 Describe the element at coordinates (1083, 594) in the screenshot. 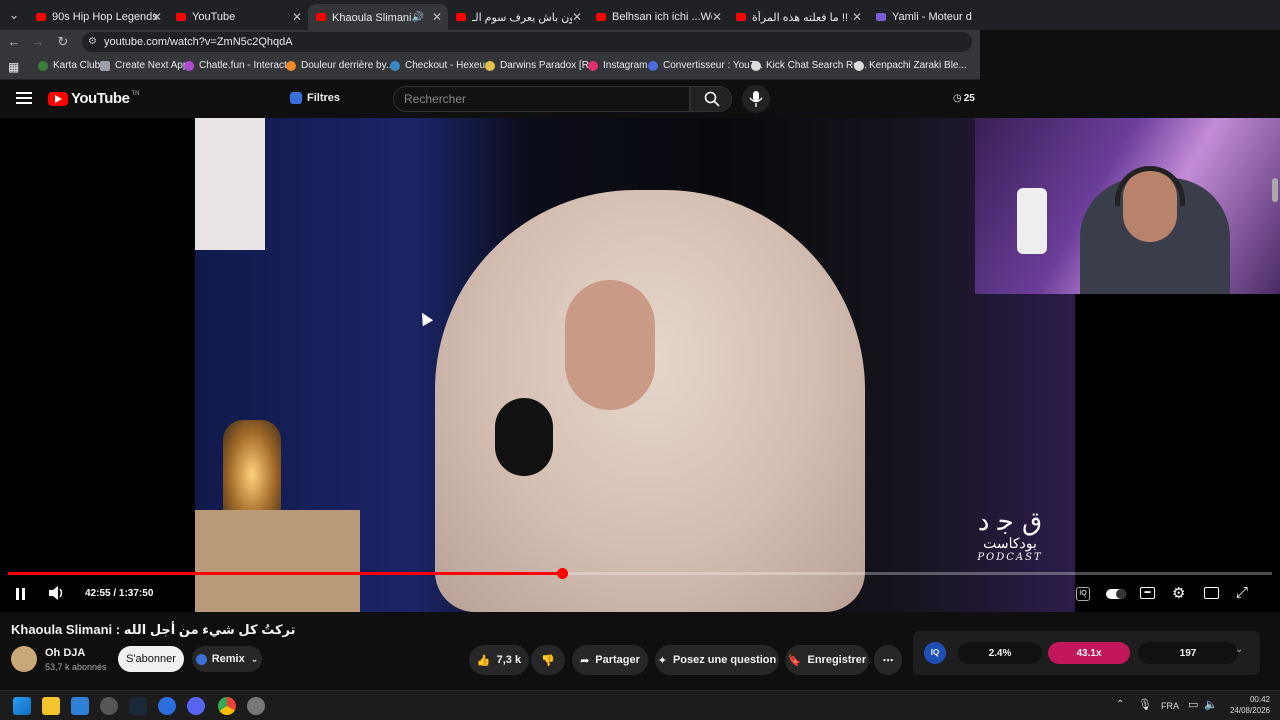

I see `iq-ext-icon: IQ` at that location.